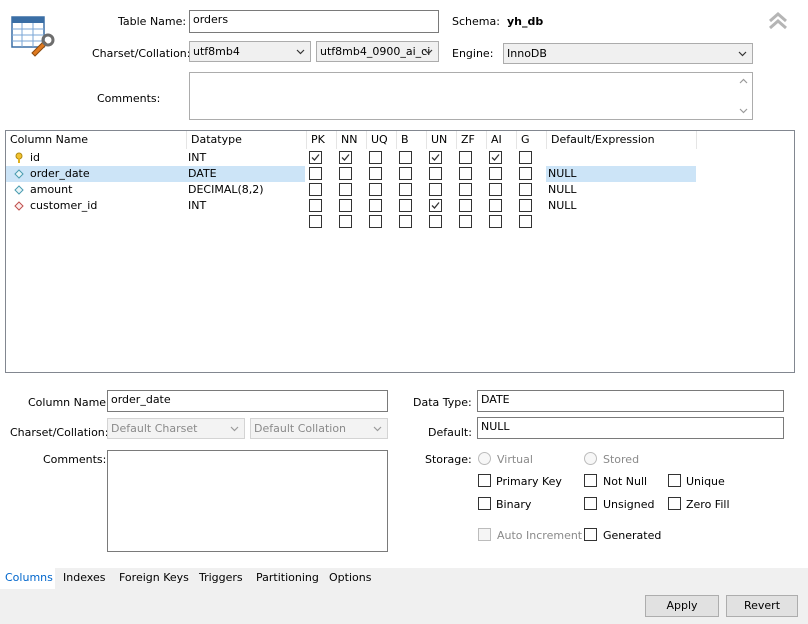 Image resolution: width=808 pixels, height=624 pixels. What do you see at coordinates (247, 140) in the screenshot?
I see `header-datatype: Datatype` at bounding box center [247, 140].